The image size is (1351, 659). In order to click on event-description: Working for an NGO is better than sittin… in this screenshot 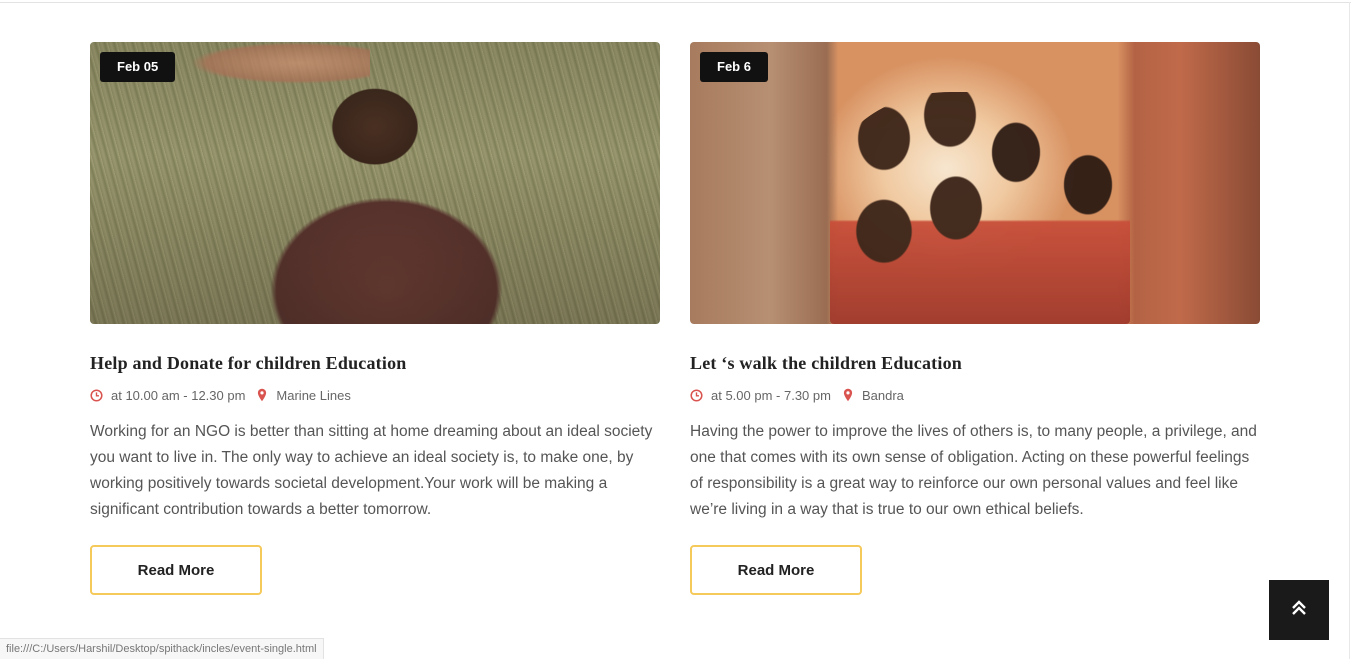, I will do `click(371, 470)`.